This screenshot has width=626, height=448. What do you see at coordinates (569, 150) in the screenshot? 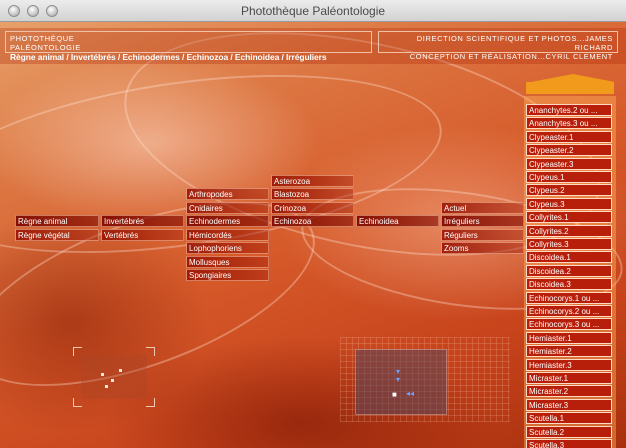
I see `specimen-item: Clypeaster.2` at bounding box center [569, 150].